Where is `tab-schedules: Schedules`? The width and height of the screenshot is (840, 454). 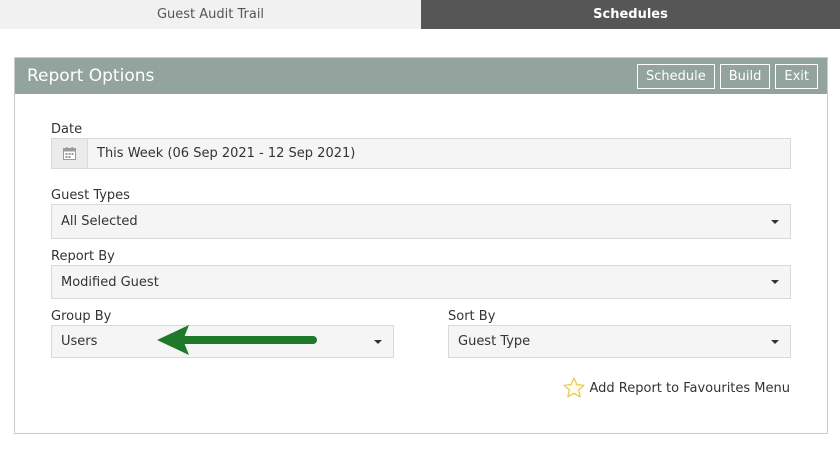 tab-schedules: Schedules is located at coordinates (630, 14).